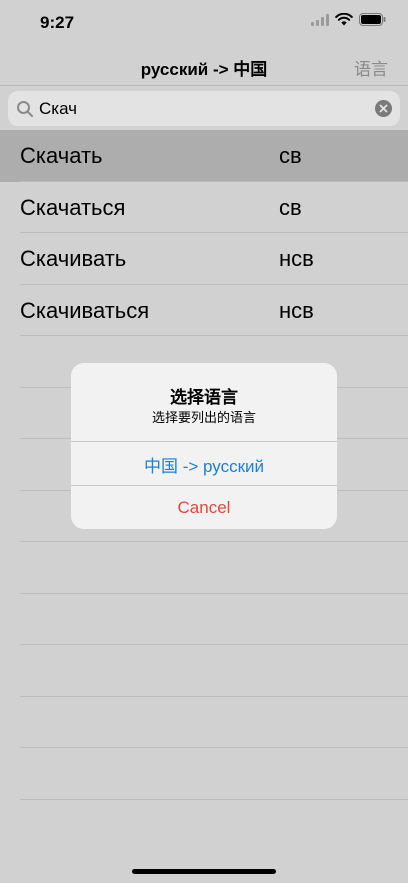  I want to click on battery-icon, so click(372, 22).